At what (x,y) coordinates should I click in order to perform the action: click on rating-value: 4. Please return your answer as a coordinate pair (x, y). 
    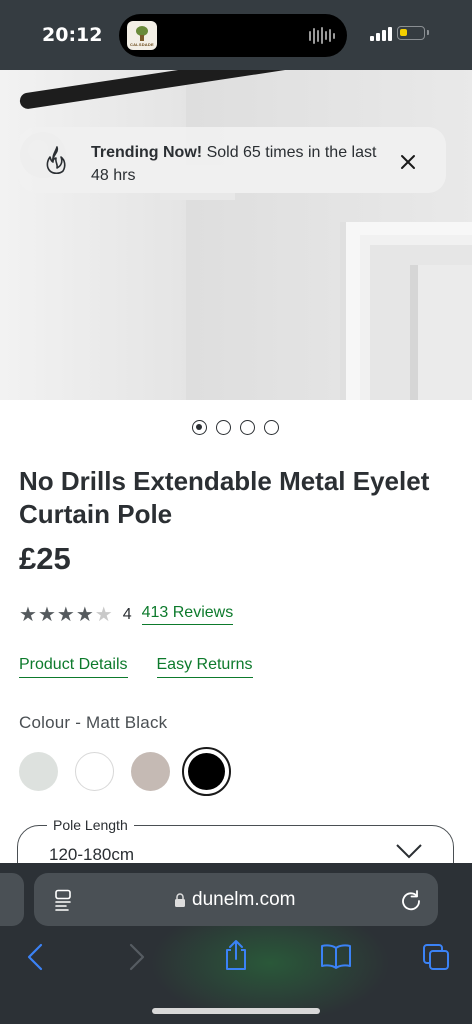
    Looking at the image, I should click on (127, 614).